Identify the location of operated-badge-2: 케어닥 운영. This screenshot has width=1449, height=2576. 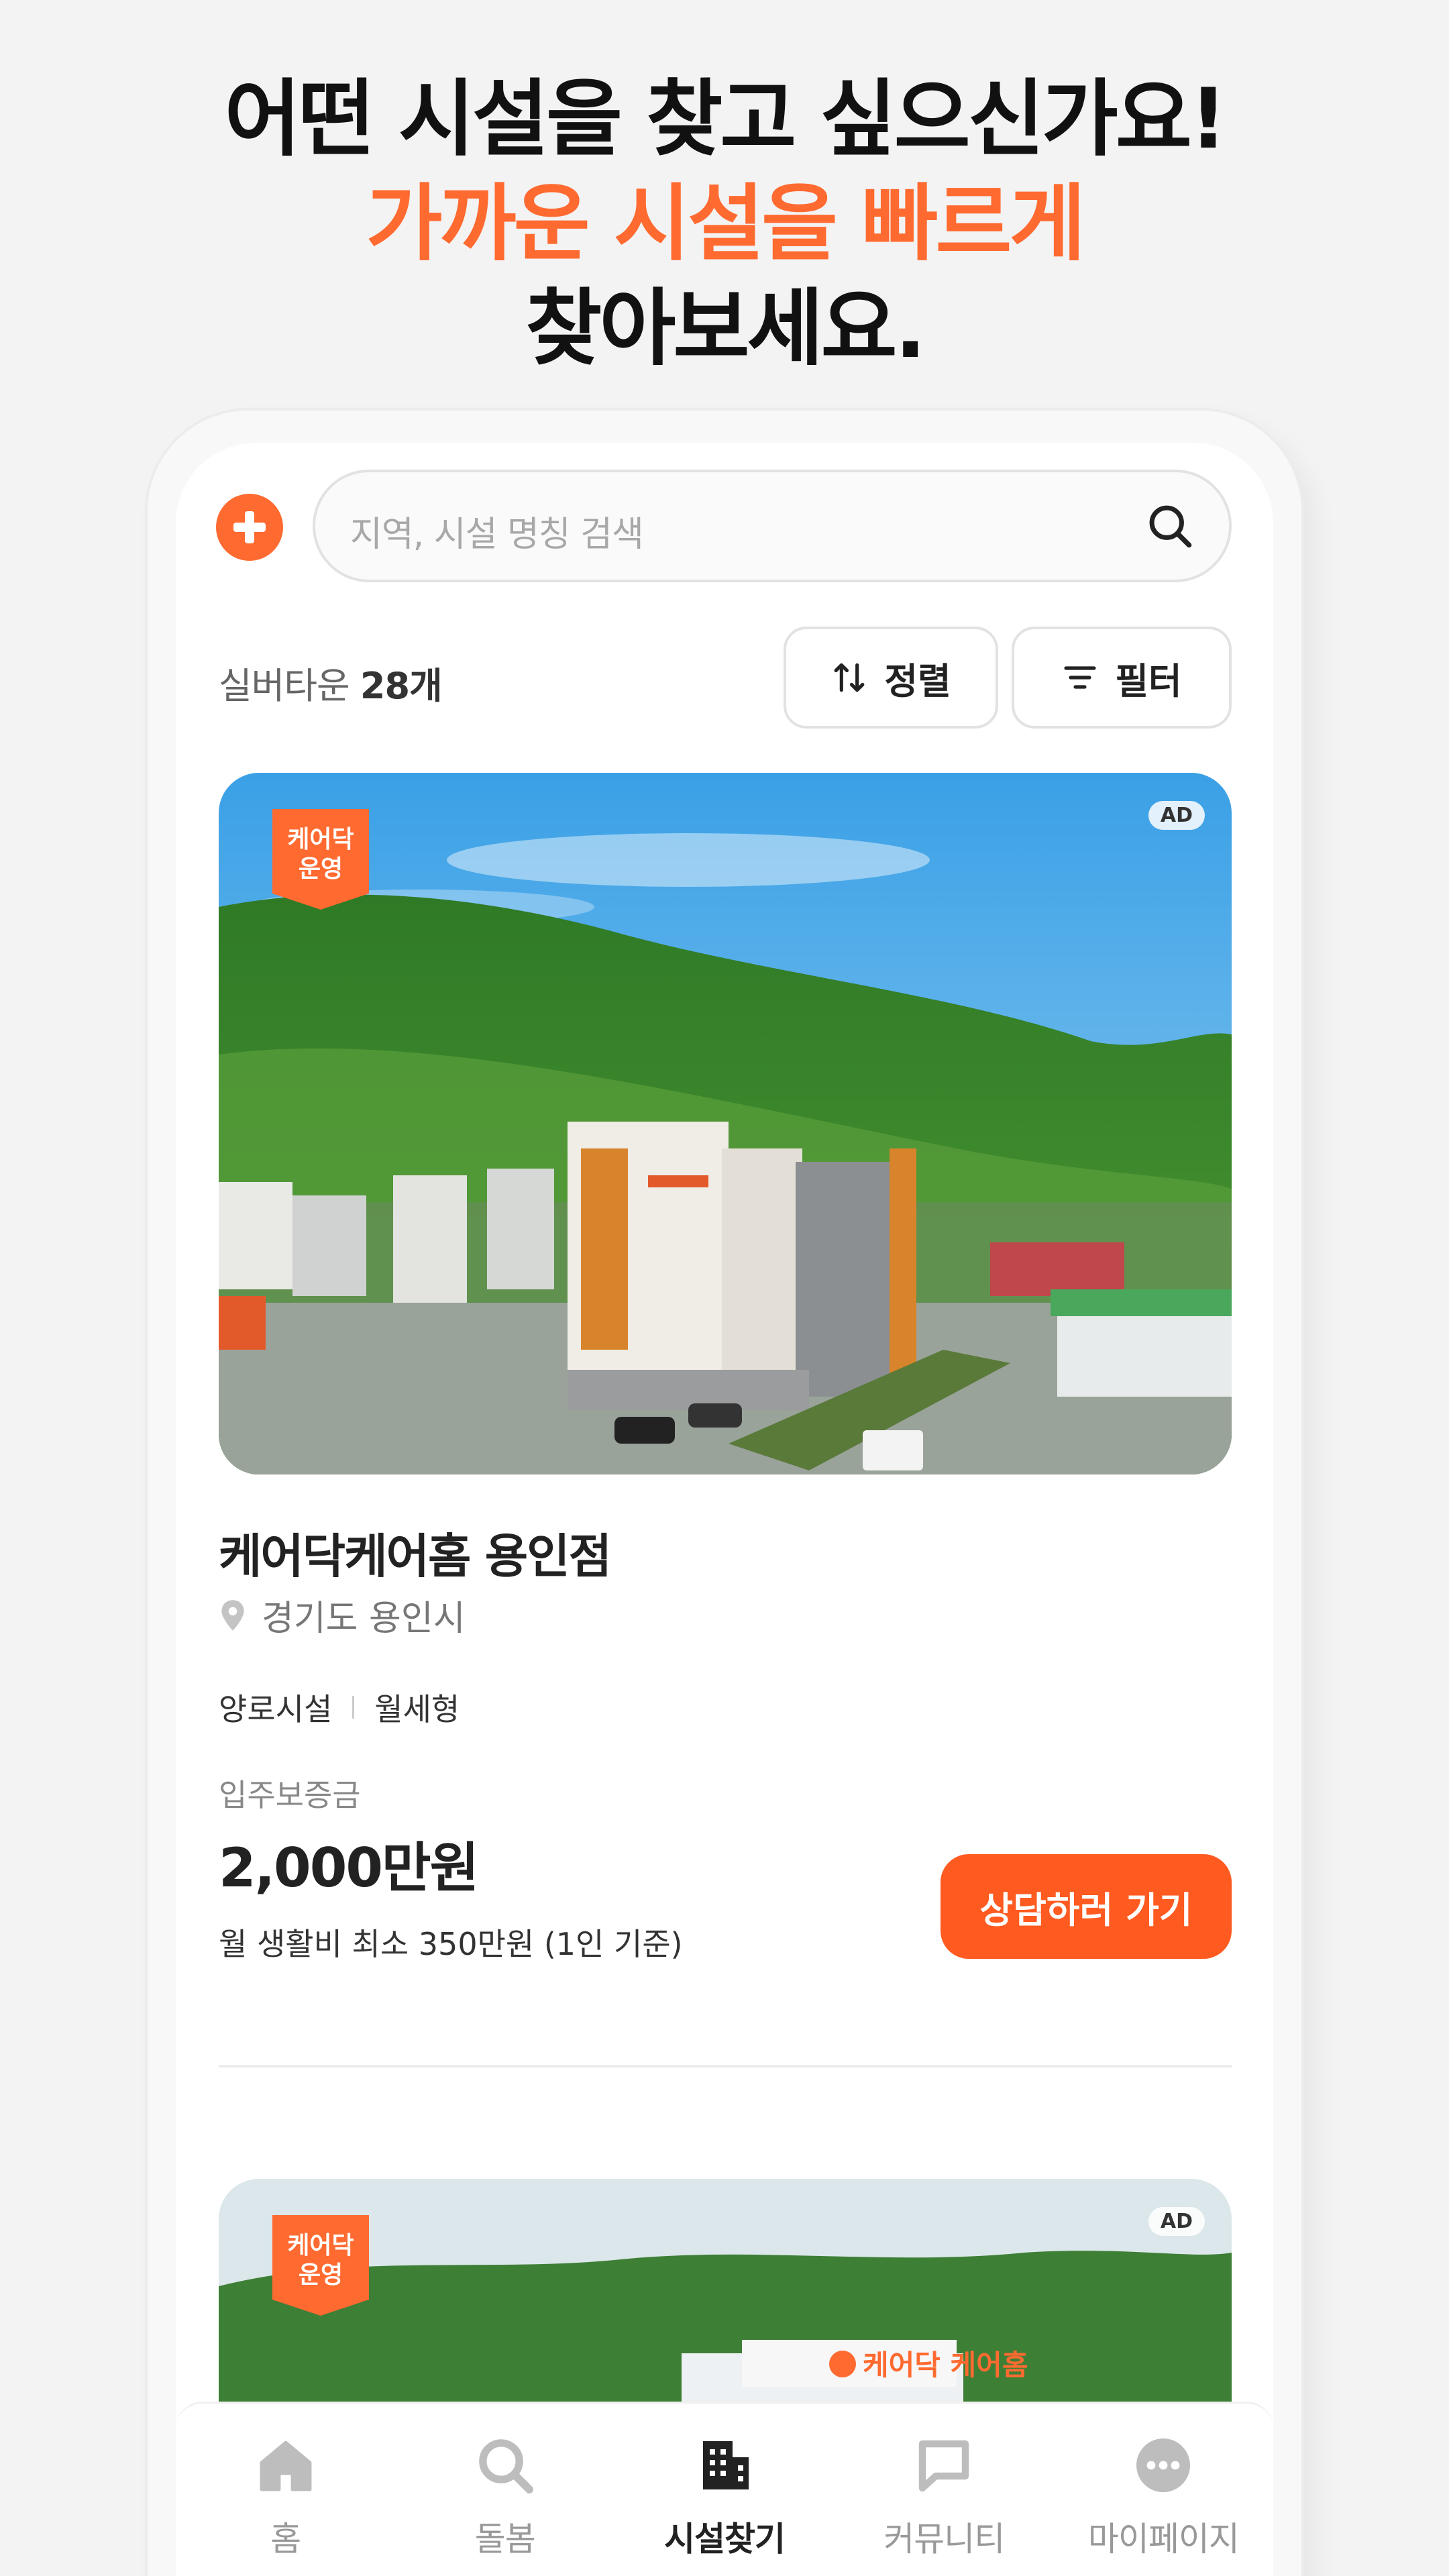
(320, 2265).